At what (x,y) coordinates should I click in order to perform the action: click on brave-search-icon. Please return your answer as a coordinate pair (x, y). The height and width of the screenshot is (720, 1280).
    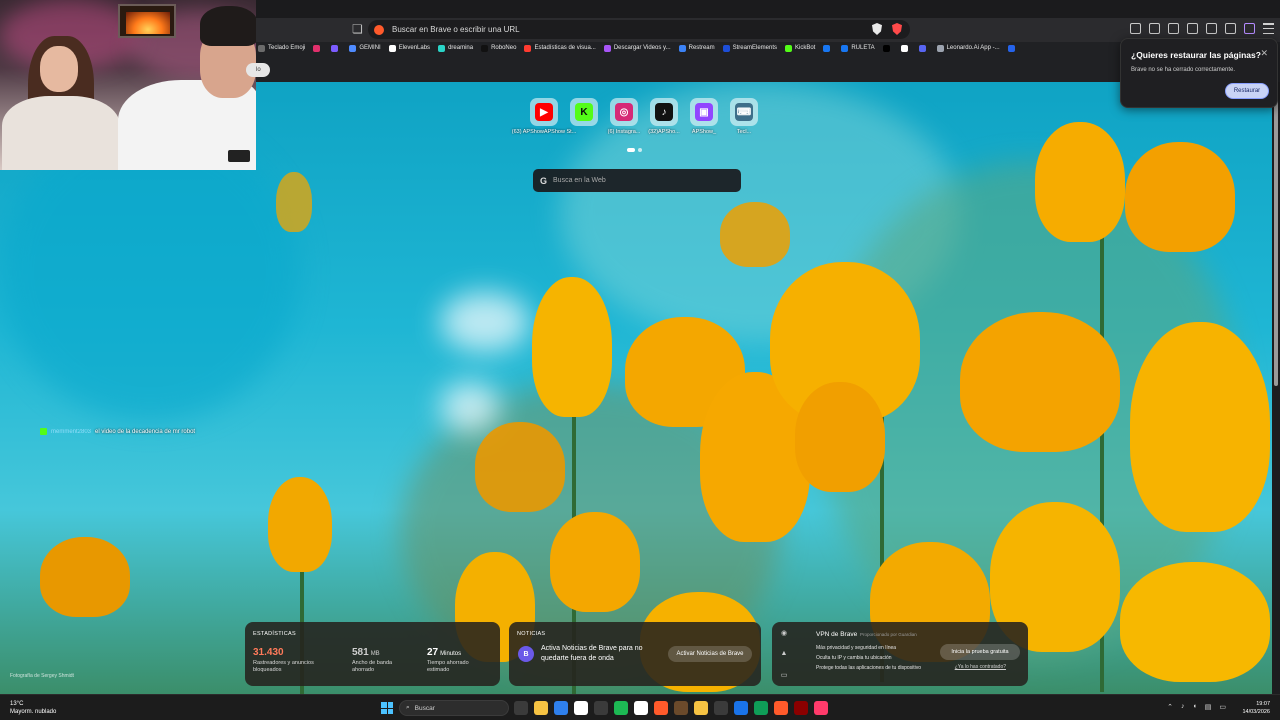
    Looking at the image, I should click on (379, 29).